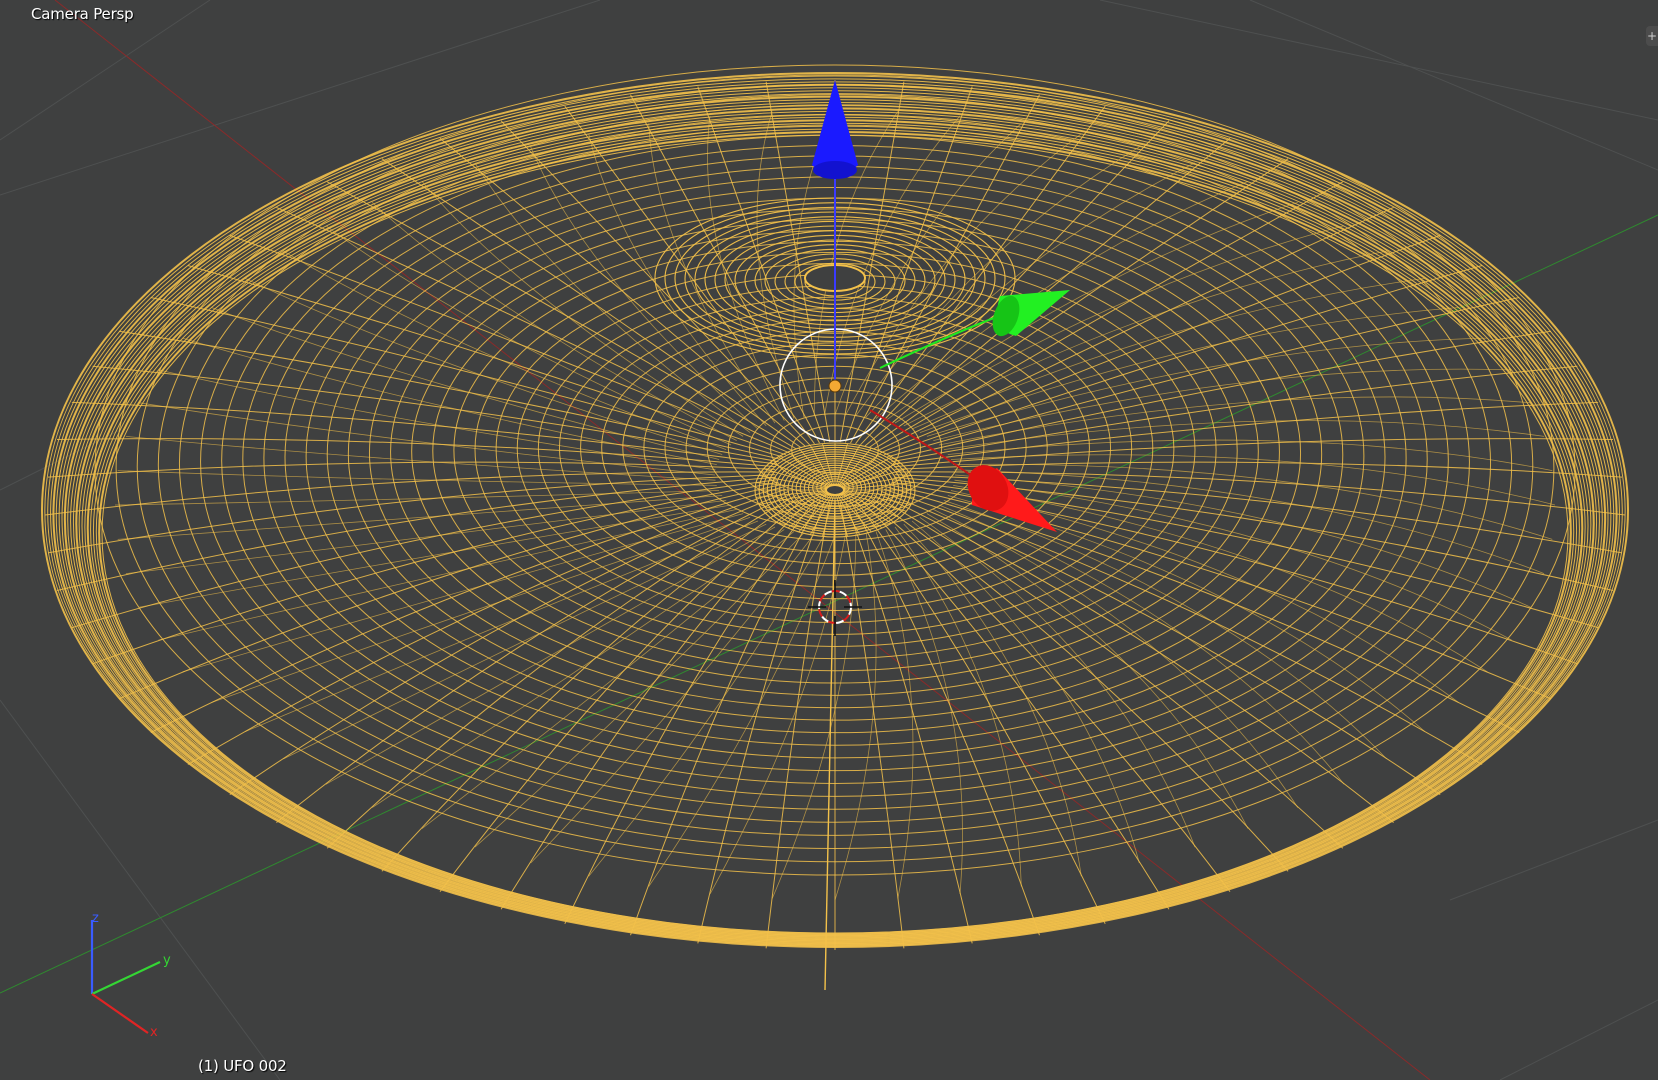 This screenshot has width=1658, height=1080. I want to click on active-object-label: (1) UFO 002, so click(242, 1066).